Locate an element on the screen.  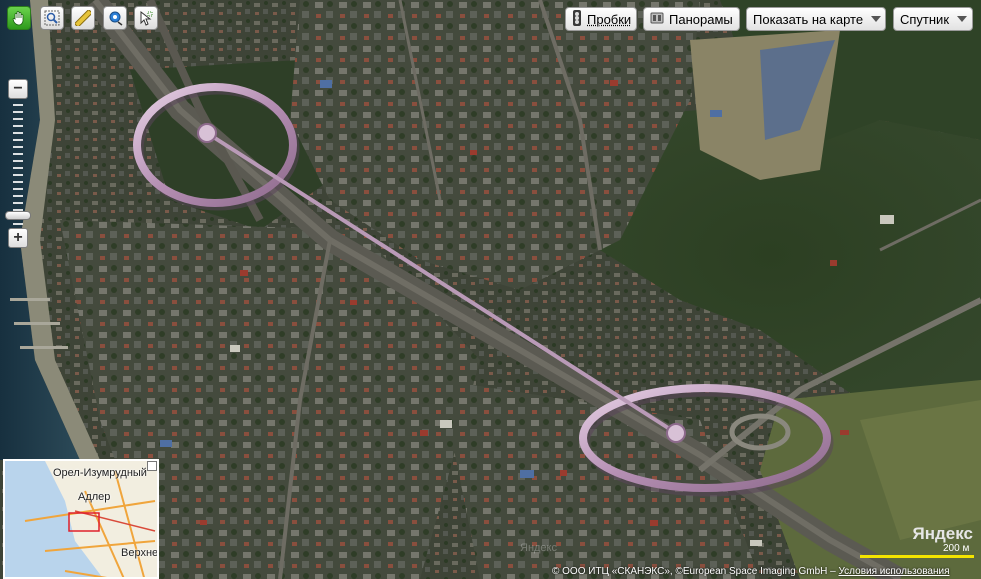
minimap-collapse-icon is located at coordinates (152, 466).